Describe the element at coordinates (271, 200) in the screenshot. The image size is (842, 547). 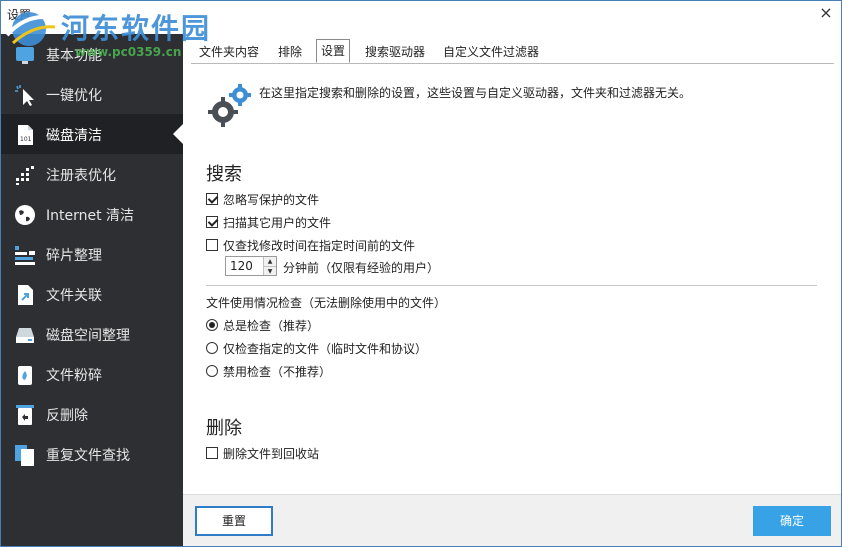
I see `checkbox-label: 忽略写保护的文件` at that location.